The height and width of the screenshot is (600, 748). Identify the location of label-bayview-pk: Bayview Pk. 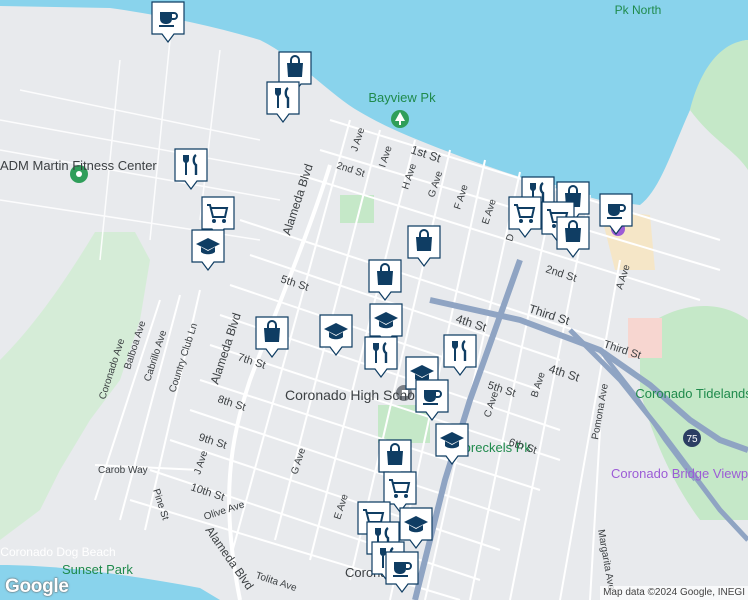
(402, 97).